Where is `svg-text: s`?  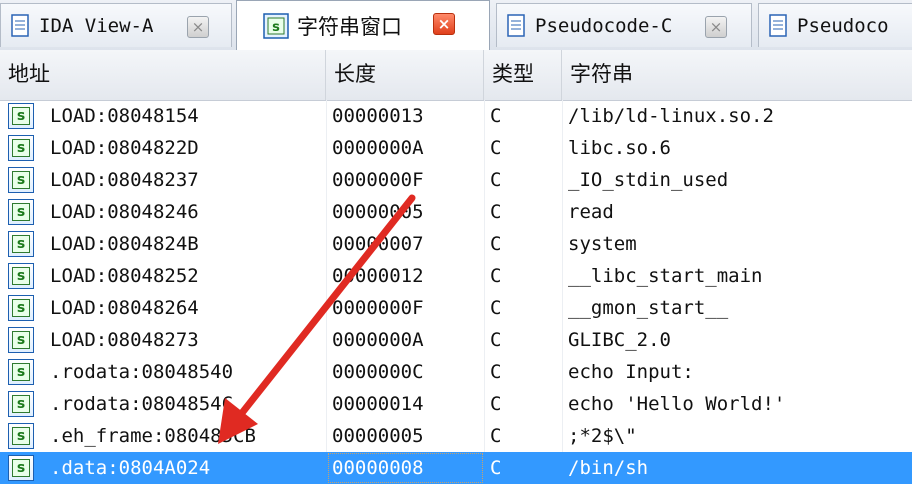
svg-text: s is located at coordinates (276, 27).